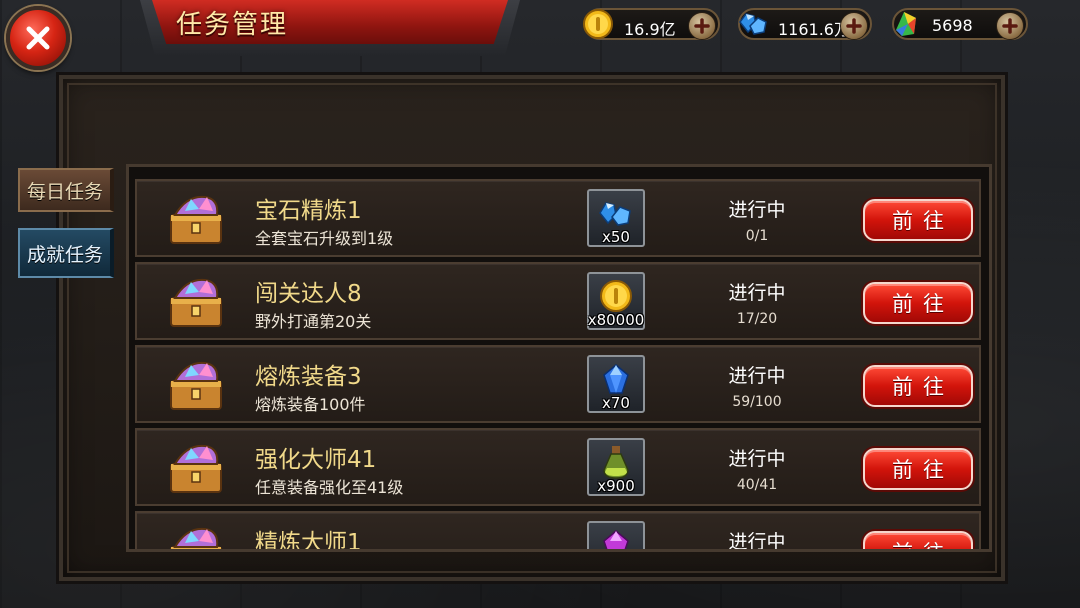 The height and width of the screenshot is (608, 1080). Describe the element at coordinates (616, 320) in the screenshot. I see `reward-quantity: x80000` at that location.